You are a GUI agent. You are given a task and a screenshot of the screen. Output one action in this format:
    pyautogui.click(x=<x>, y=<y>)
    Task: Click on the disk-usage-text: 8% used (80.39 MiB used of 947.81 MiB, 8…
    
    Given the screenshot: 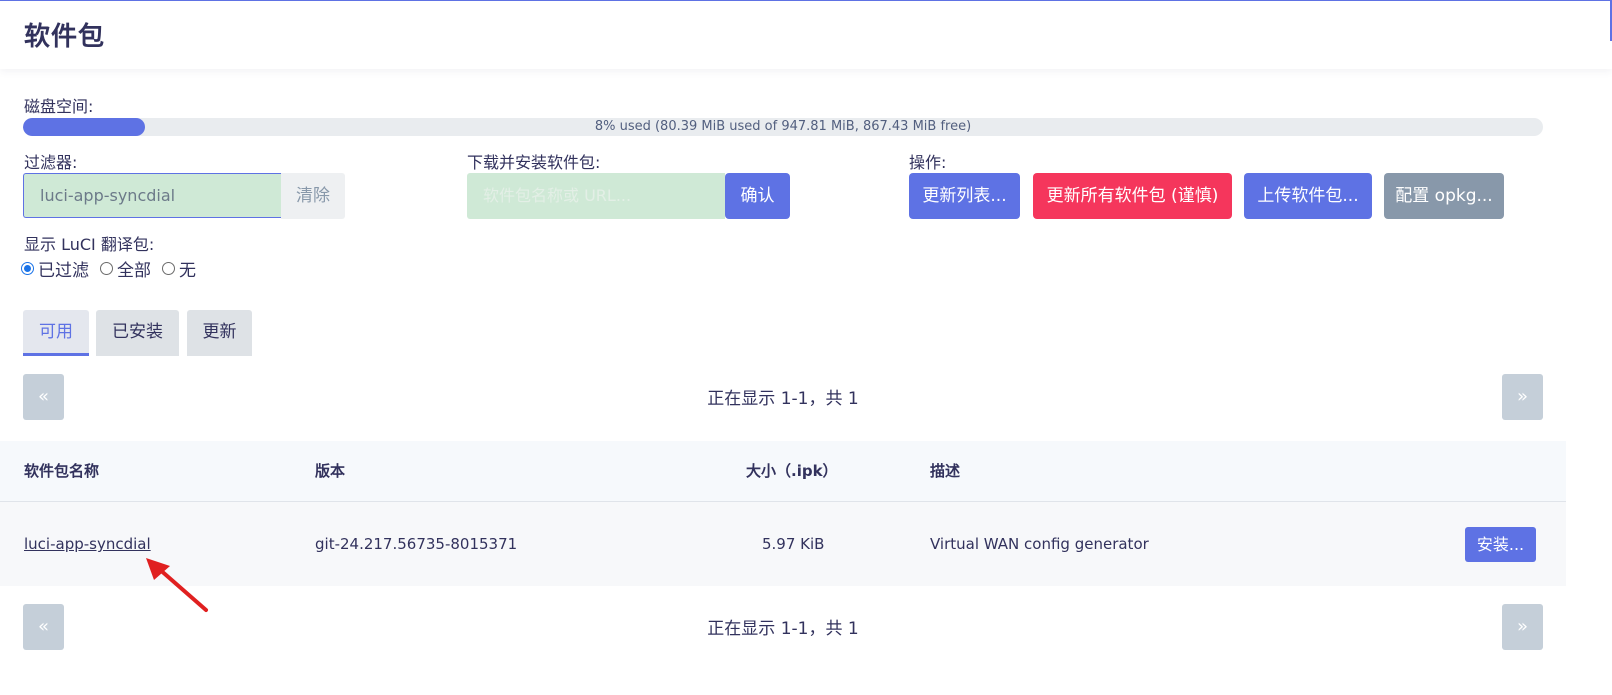 What is the action you would take?
    pyautogui.click(x=783, y=126)
    